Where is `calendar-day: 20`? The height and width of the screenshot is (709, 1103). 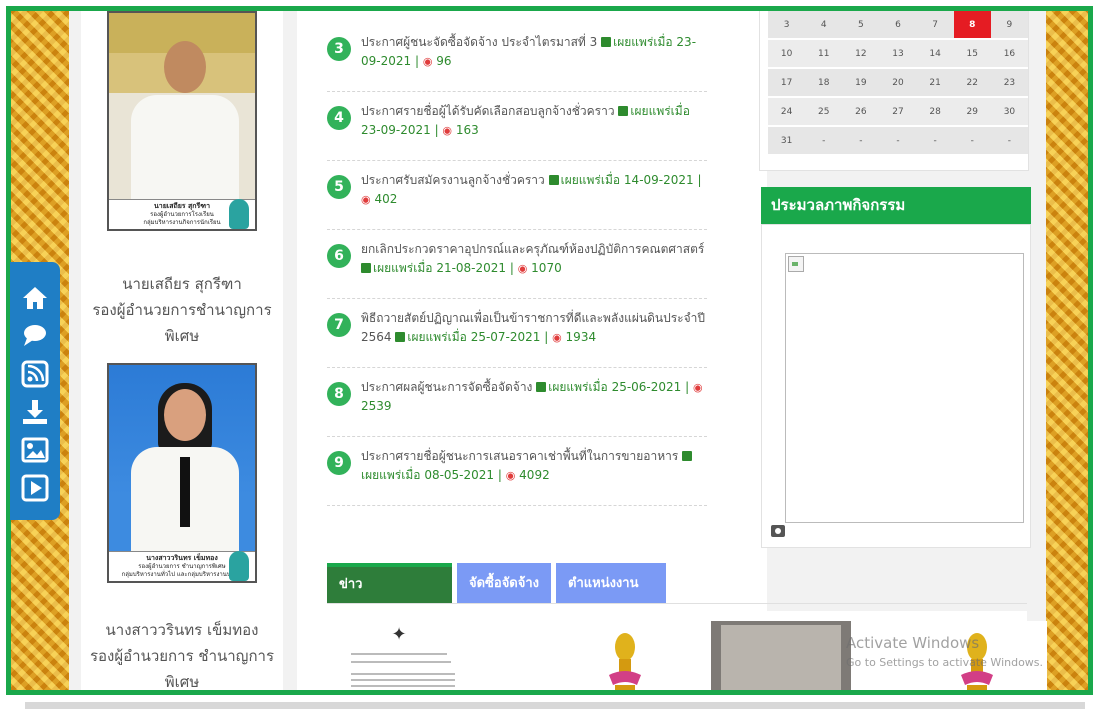
calendar-day: 20 is located at coordinates (898, 83).